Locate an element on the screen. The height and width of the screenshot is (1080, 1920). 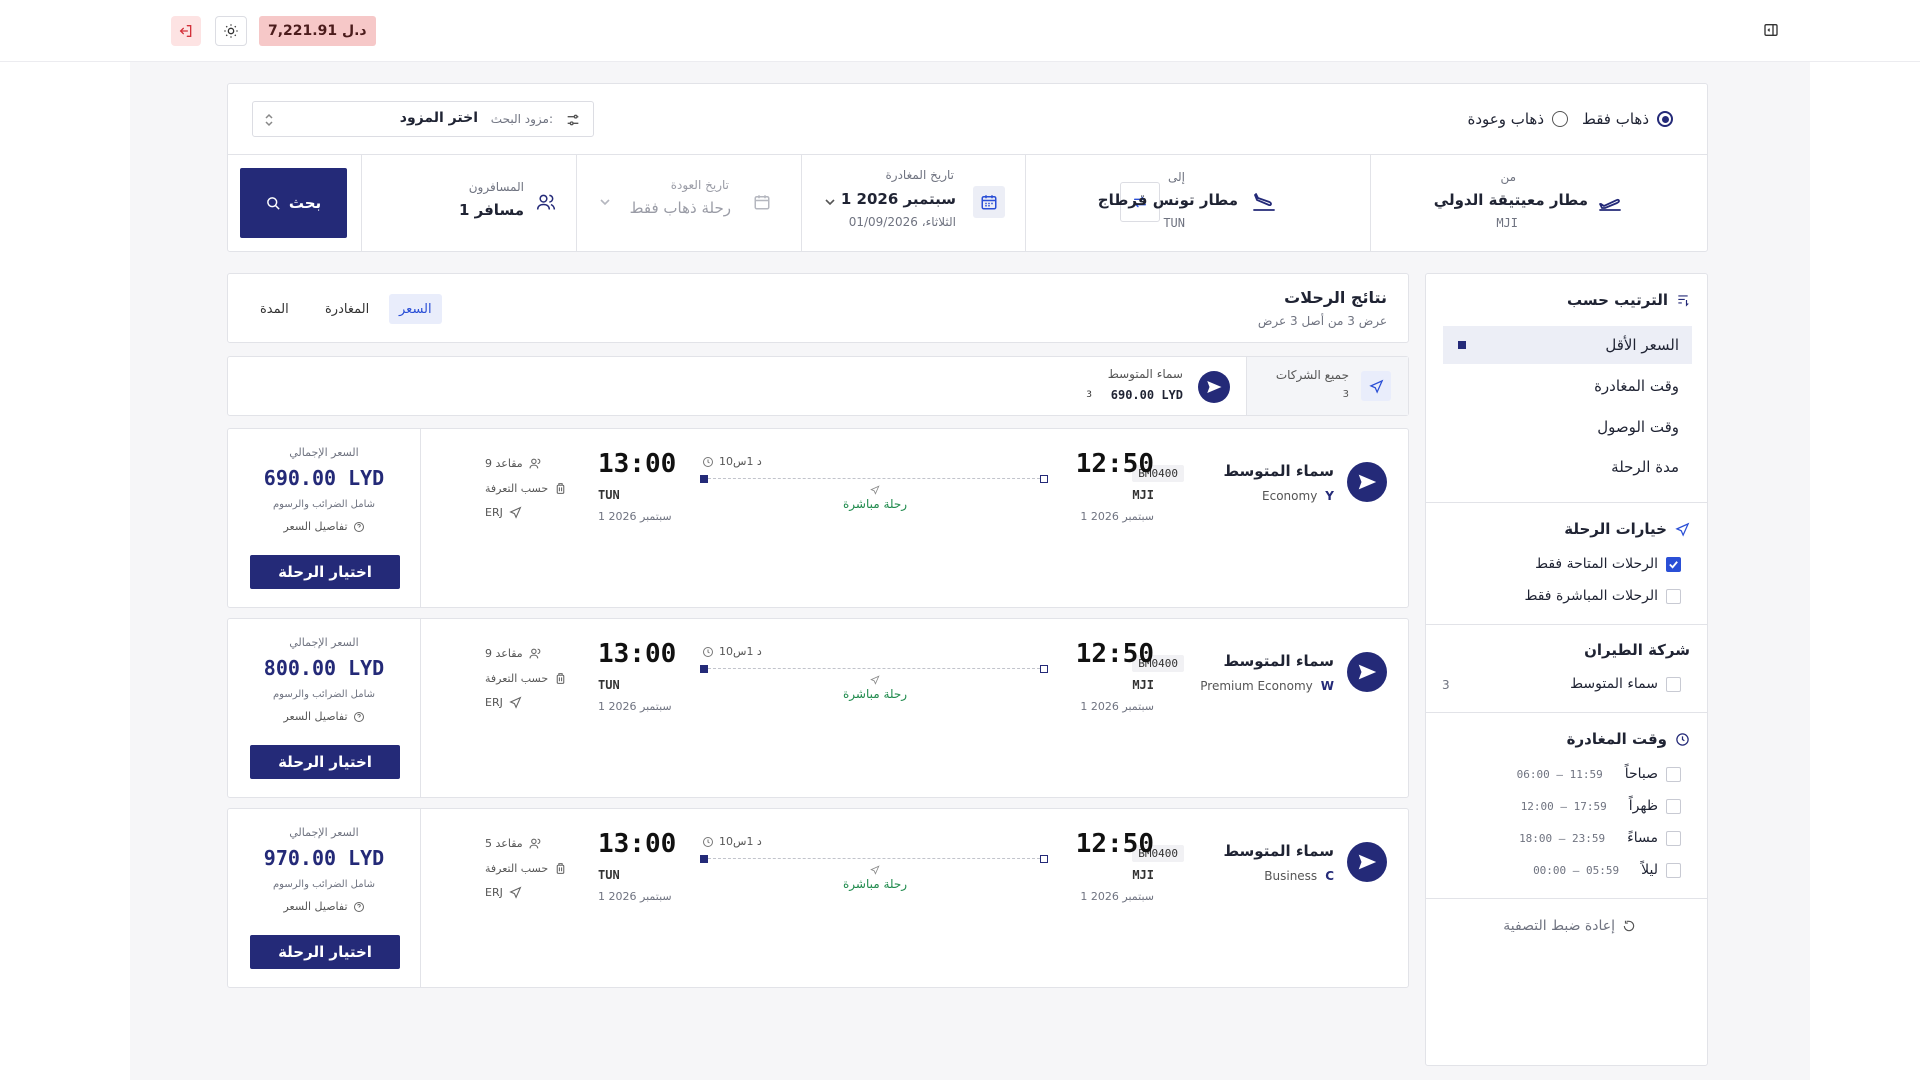
radio-round-trip-label: ذهاب وعودة is located at coordinates (1505, 119).